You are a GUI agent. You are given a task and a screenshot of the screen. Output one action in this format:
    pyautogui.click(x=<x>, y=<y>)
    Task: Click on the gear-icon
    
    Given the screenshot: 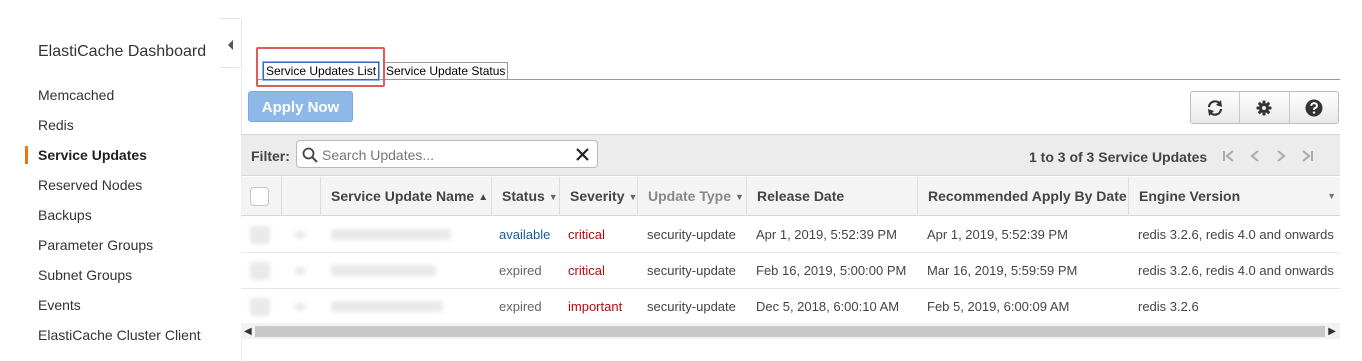 What is the action you would take?
    pyautogui.click(x=1264, y=107)
    